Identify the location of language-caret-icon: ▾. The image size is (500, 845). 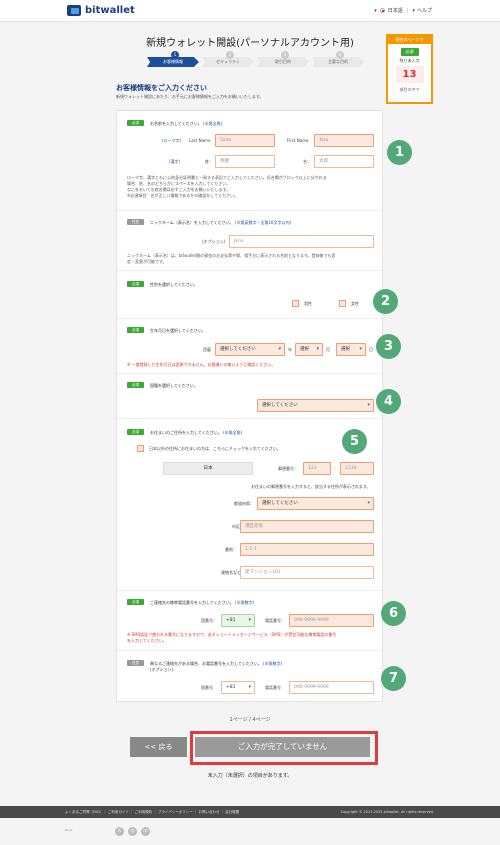
(375, 11).